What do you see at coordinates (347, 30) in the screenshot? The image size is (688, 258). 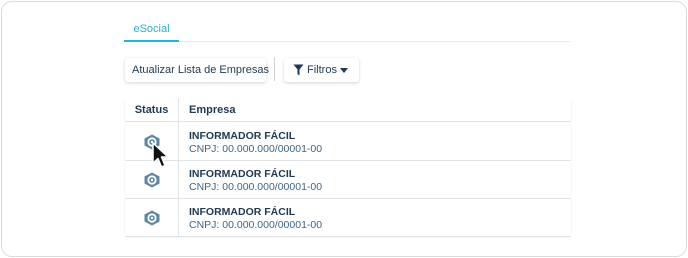 I see `tab-bar: eSocial` at bounding box center [347, 30].